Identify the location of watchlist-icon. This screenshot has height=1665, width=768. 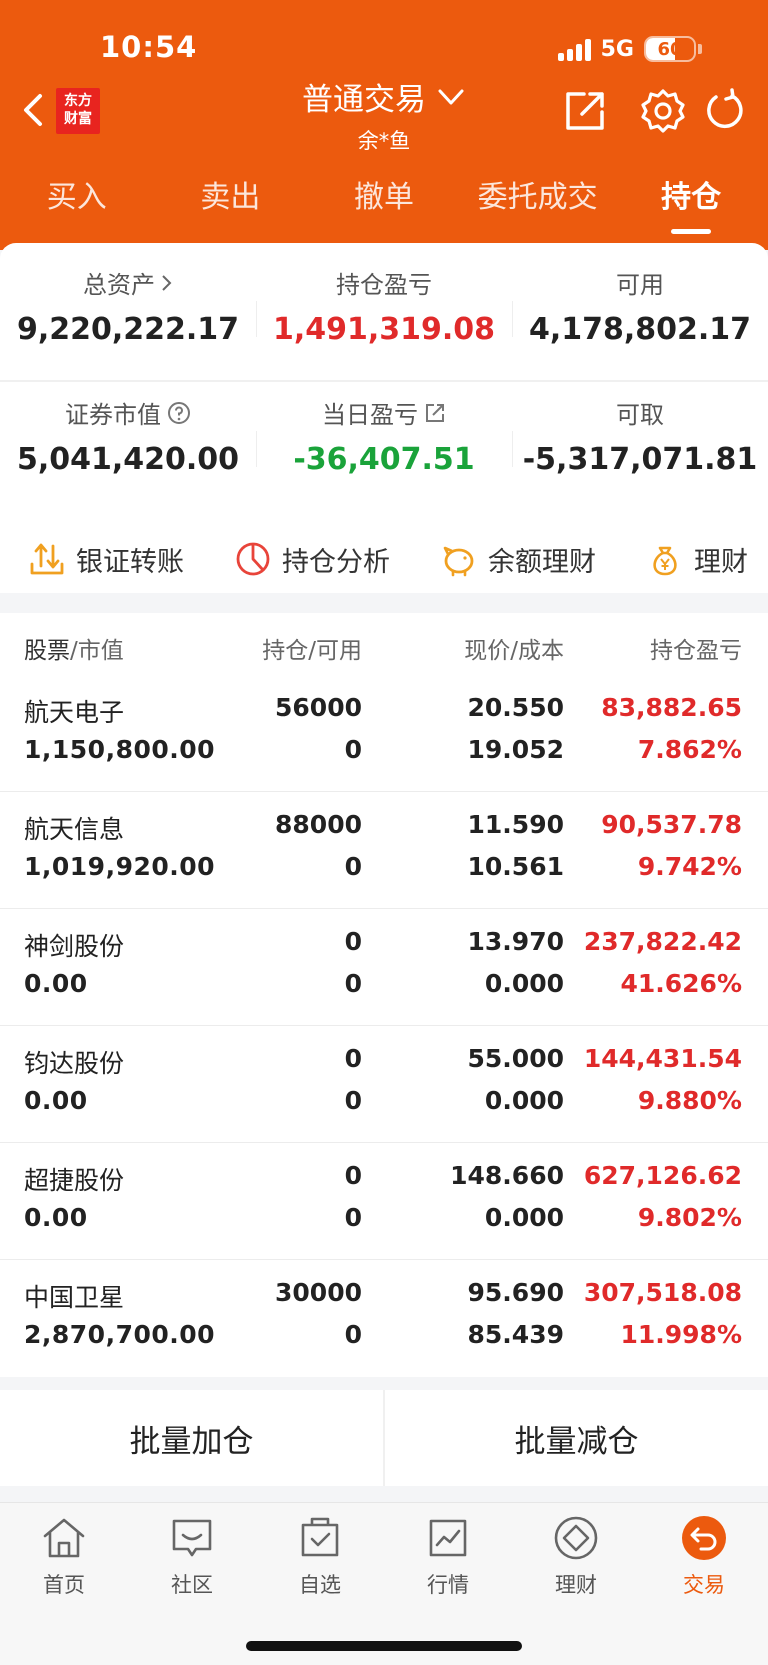
(320, 1537).